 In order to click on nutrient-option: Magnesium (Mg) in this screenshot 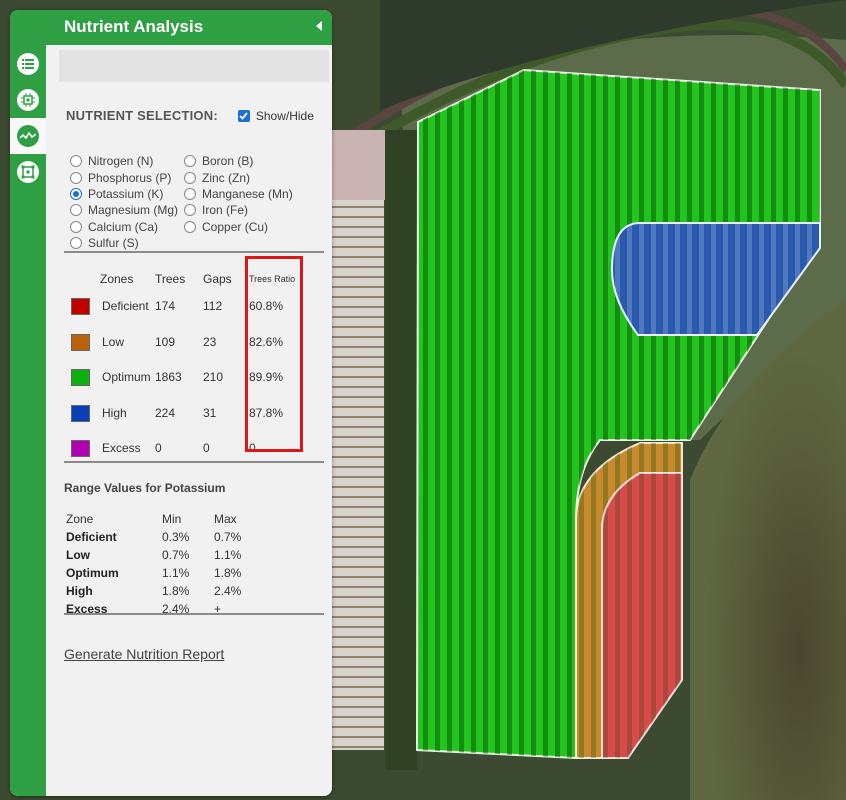, I will do `click(124, 210)`.